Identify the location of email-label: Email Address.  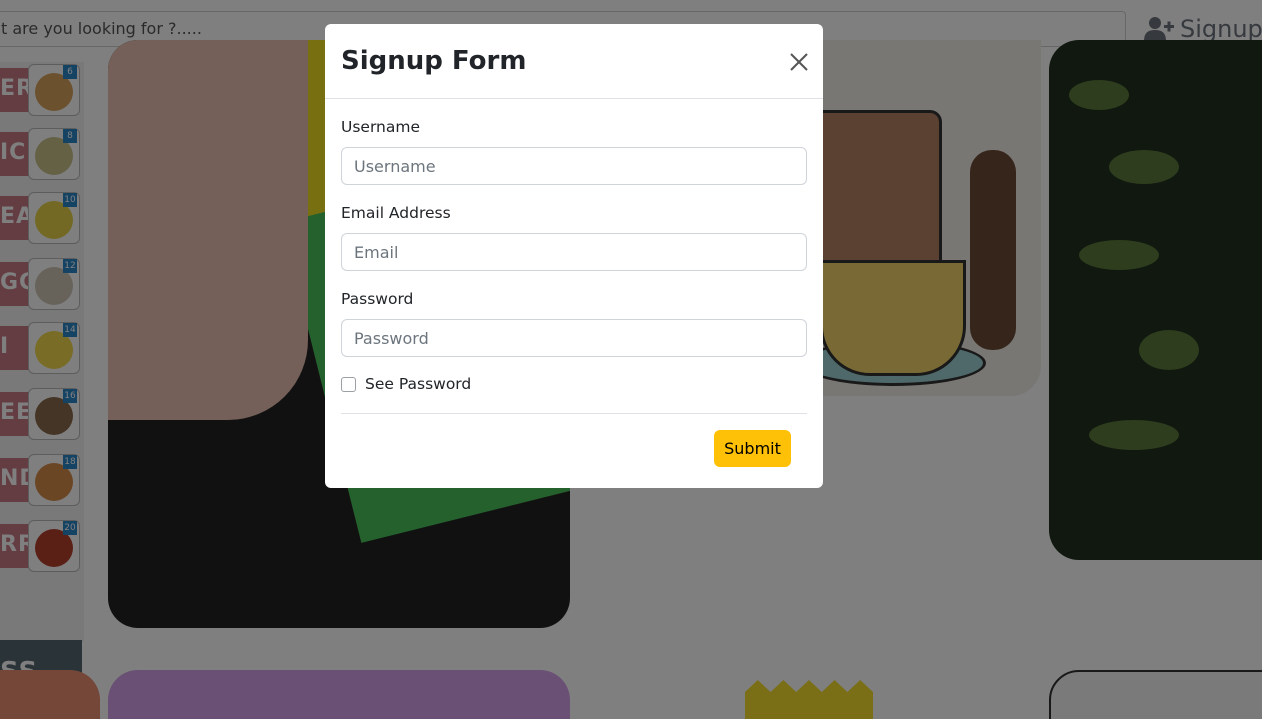
(396, 213).